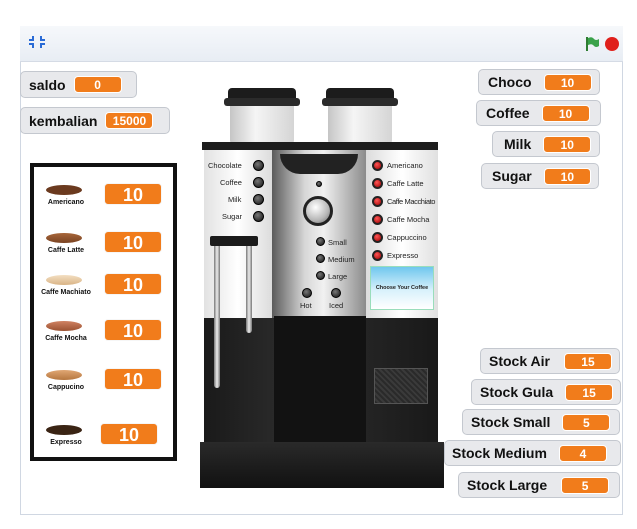 The width and height of the screenshot is (637, 529). I want to click on machine-screen: Choose Your Coffee, so click(402, 288).